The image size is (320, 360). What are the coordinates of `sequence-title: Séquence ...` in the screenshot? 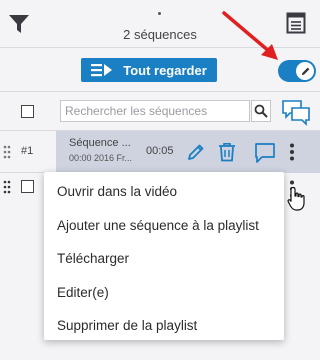 It's located at (105, 143).